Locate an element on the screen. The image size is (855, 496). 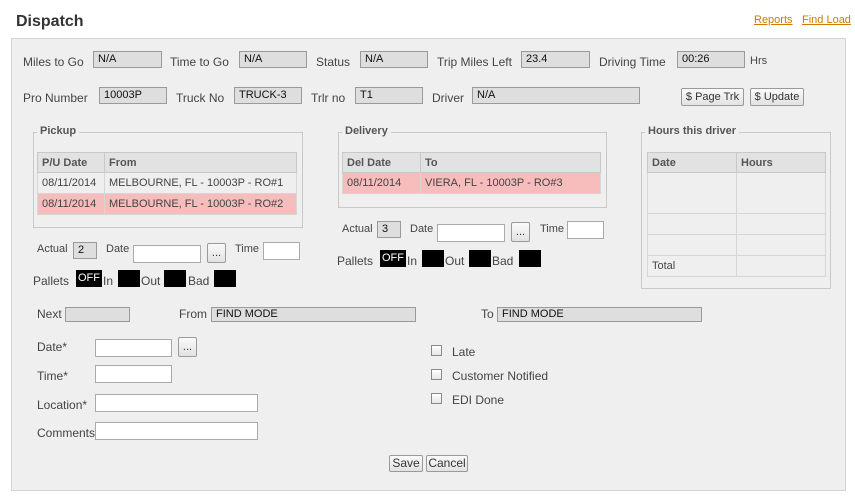
trip-miles-left-field: 23.4 is located at coordinates (555, 59).